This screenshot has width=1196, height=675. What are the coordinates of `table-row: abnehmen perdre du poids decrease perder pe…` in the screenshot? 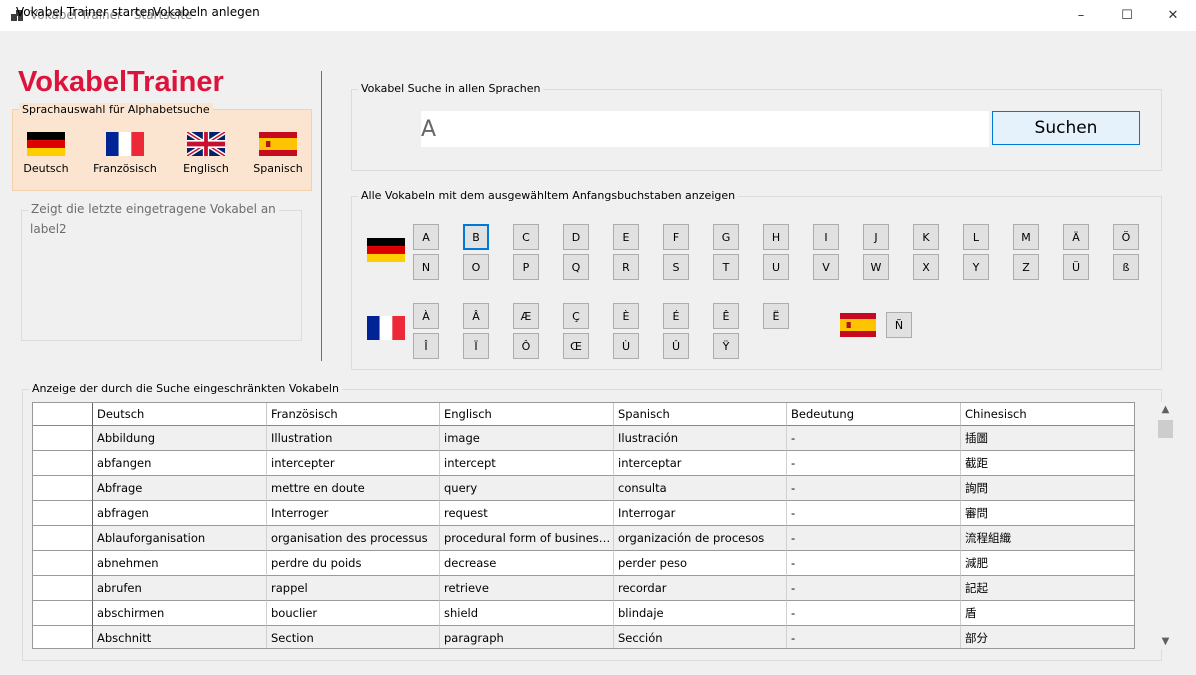 It's located at (583, 563).